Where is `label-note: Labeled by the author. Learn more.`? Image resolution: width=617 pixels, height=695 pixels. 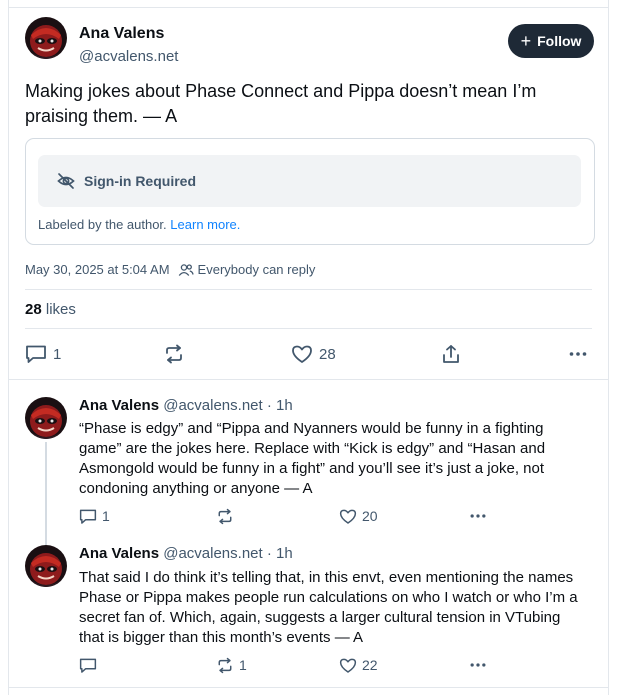 label-note: Labeled by the author. Learn more. is located at coordinates (139, 224).